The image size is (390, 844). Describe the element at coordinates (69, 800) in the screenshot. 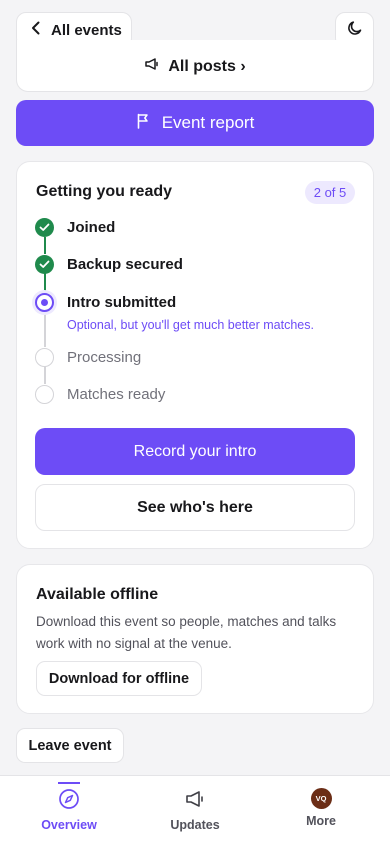

I see `compass-icon` at that location.